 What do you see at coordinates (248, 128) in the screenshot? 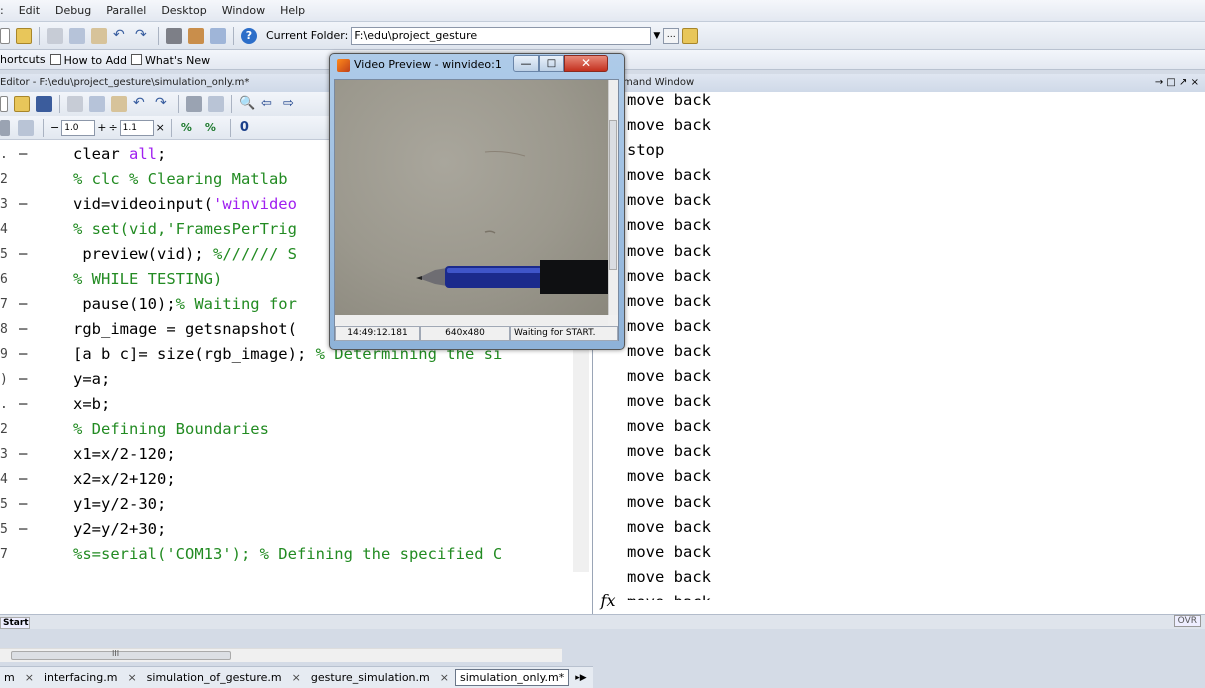
I see `zero-cell-icon: 0` at bounding box center [248, 128].